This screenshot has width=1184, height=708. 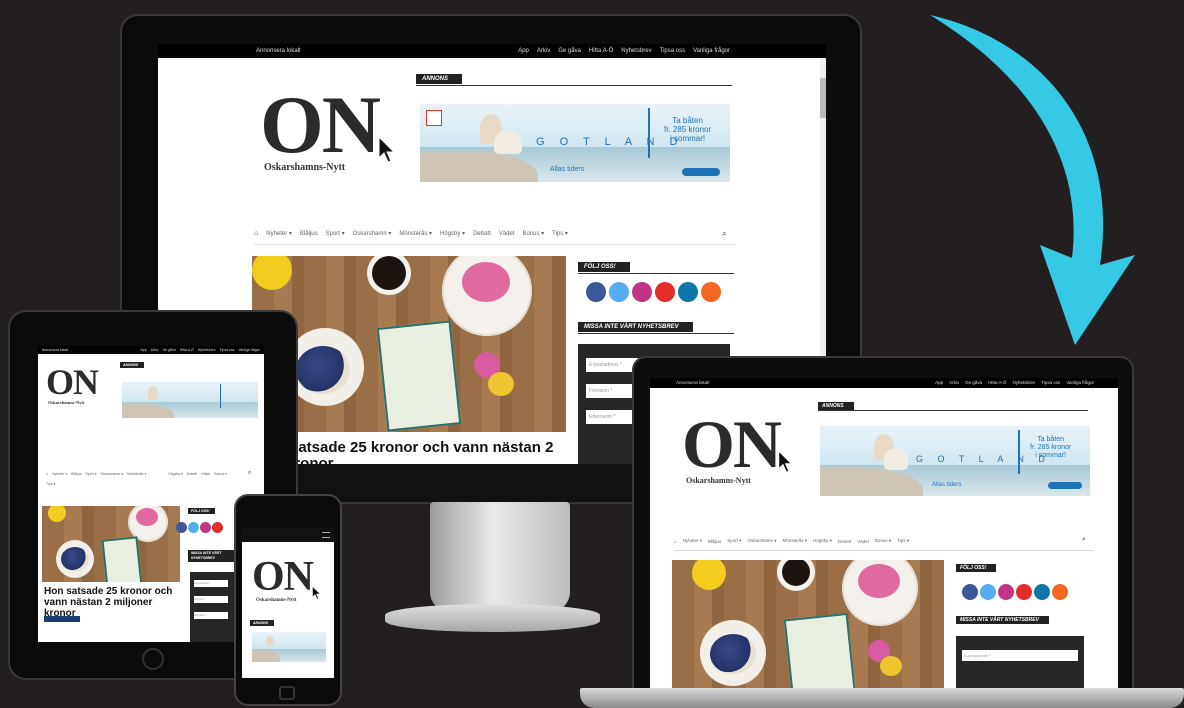 What do you see at coordinates (249, 473) in the screenshot?
I see `tablet-search-icon: ⌕` at bounding box center [249, 473].